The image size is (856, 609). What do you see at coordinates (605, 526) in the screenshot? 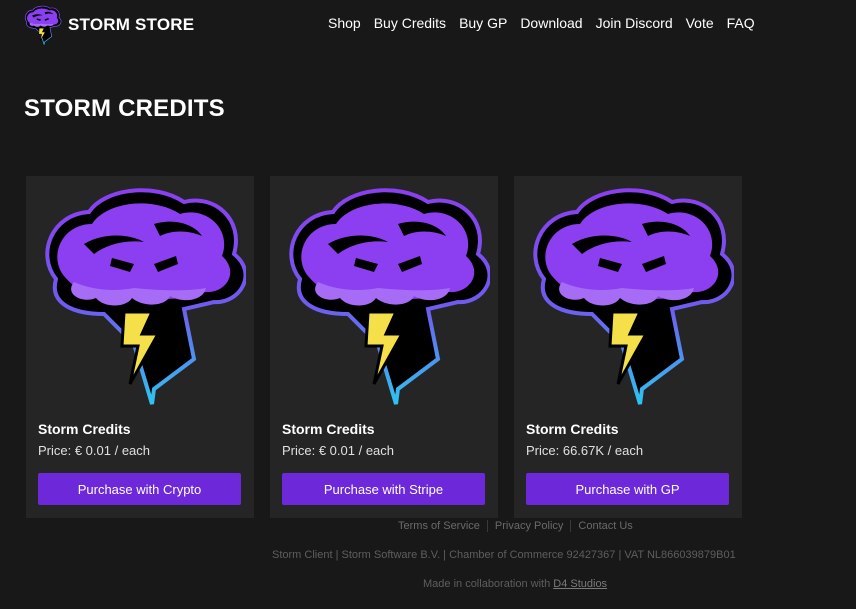
I see `contact-us-link: Contact Us` at bounding box center [605, 526].